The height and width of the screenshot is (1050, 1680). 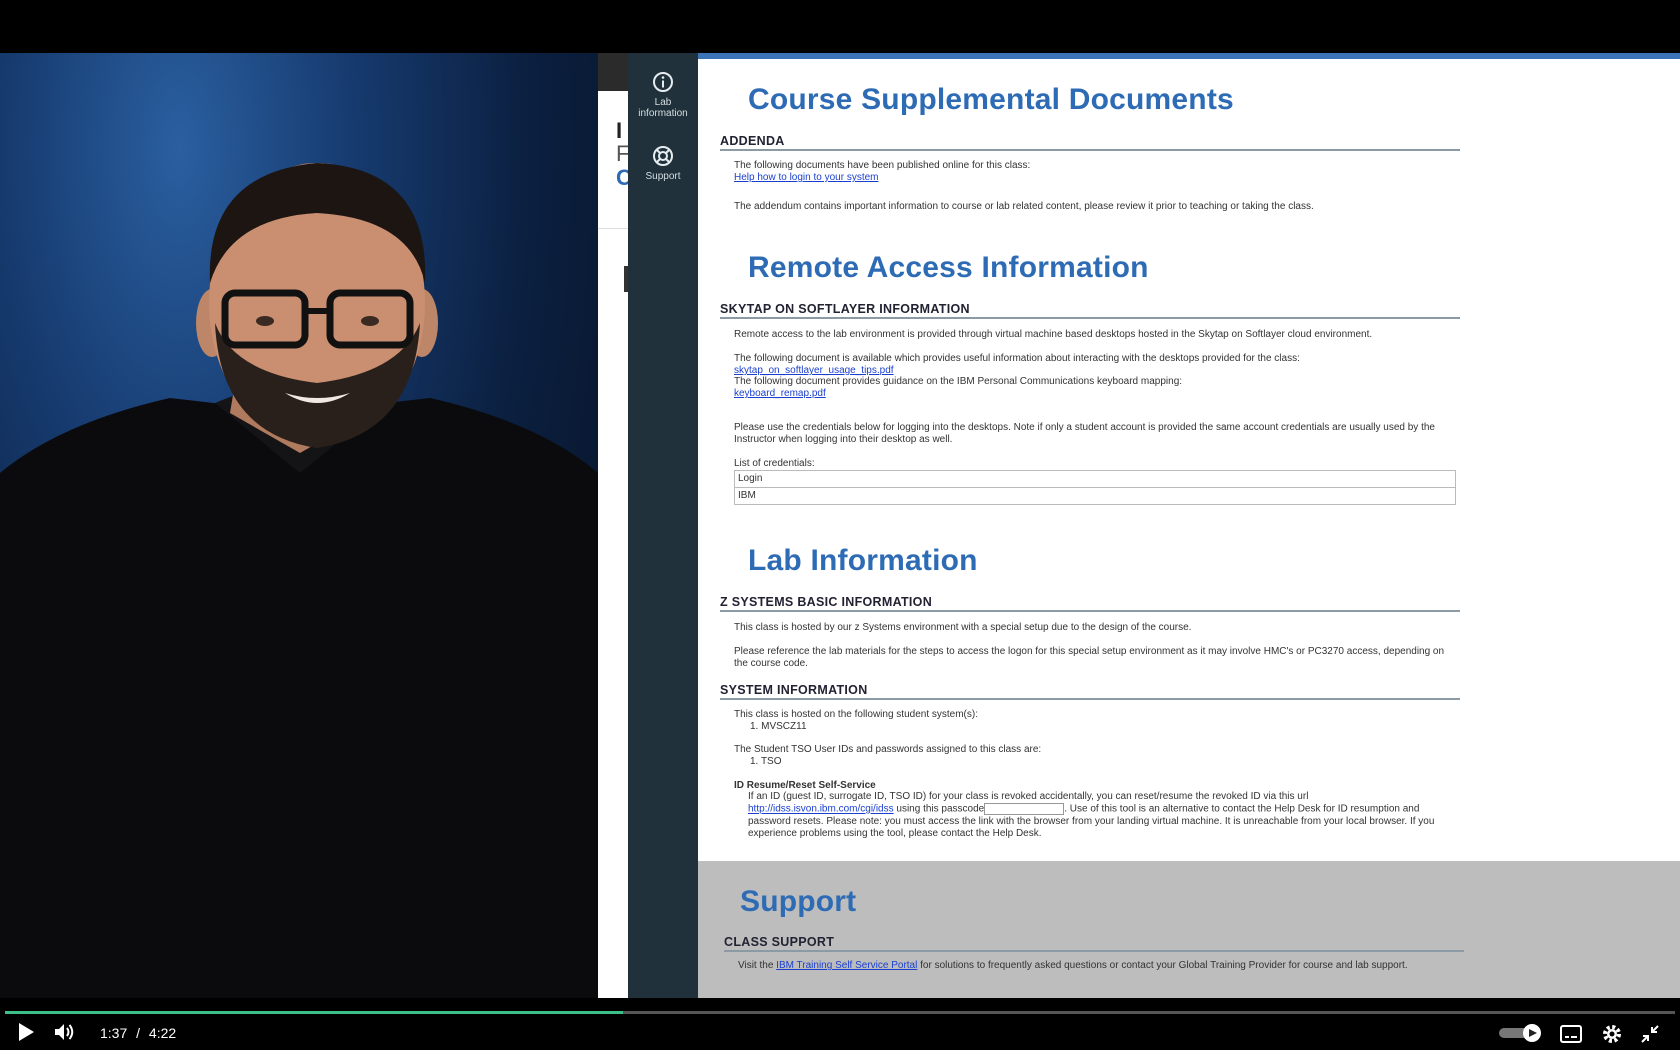 What do you see at coordinates (1090, 603) in the screenshot?
I see `section-subheading: Z SYSTEMS BASIC INFORMATION` at bounding box center [1090, 603].